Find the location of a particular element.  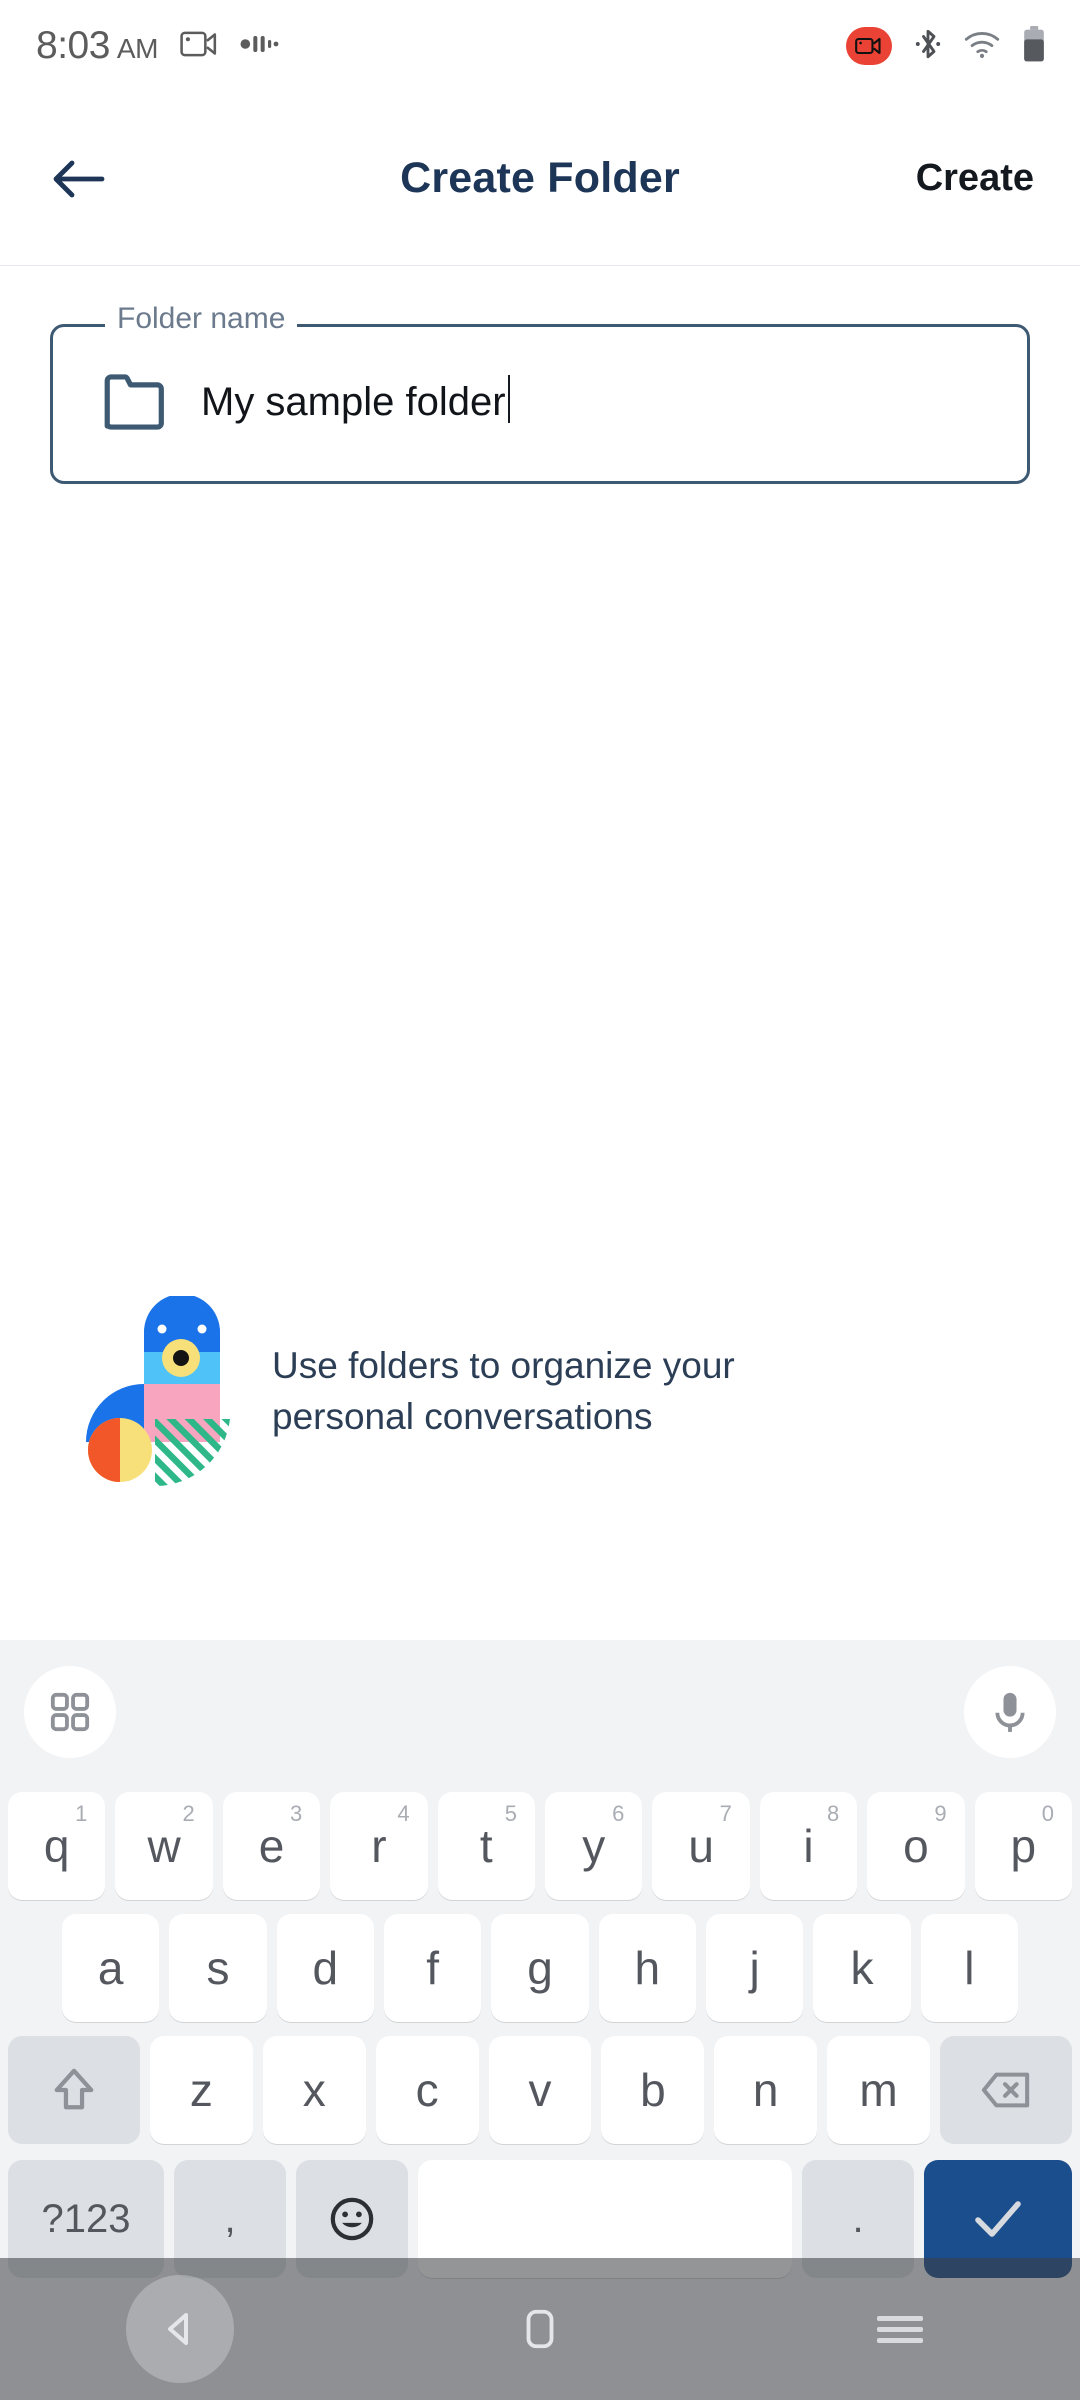

key-i: i8 is located at coordinates (808, 1846).